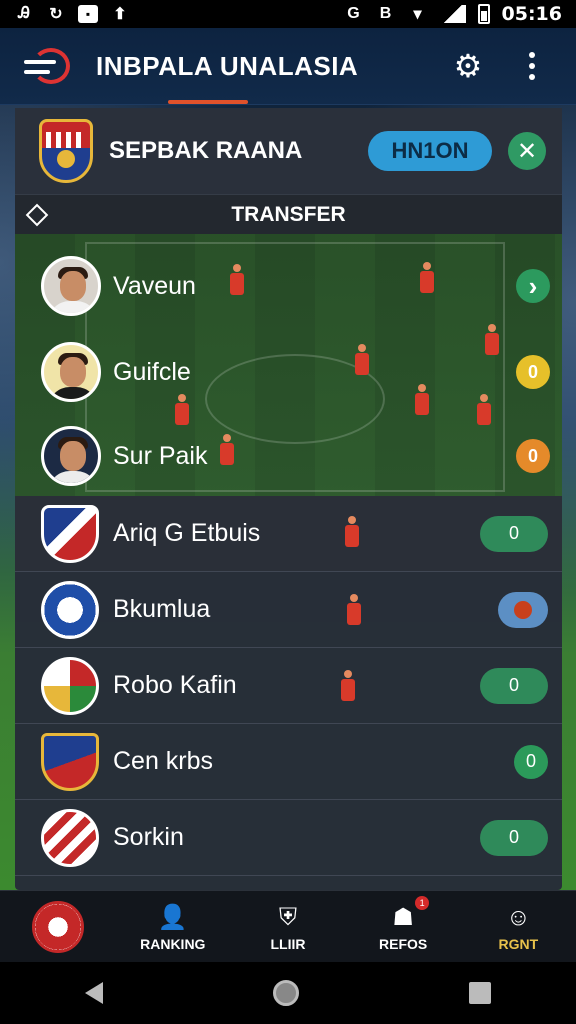 Image resolution: width=576 pixels, height=1024 pixels. I want to click on back-icon, so click(94, 993).